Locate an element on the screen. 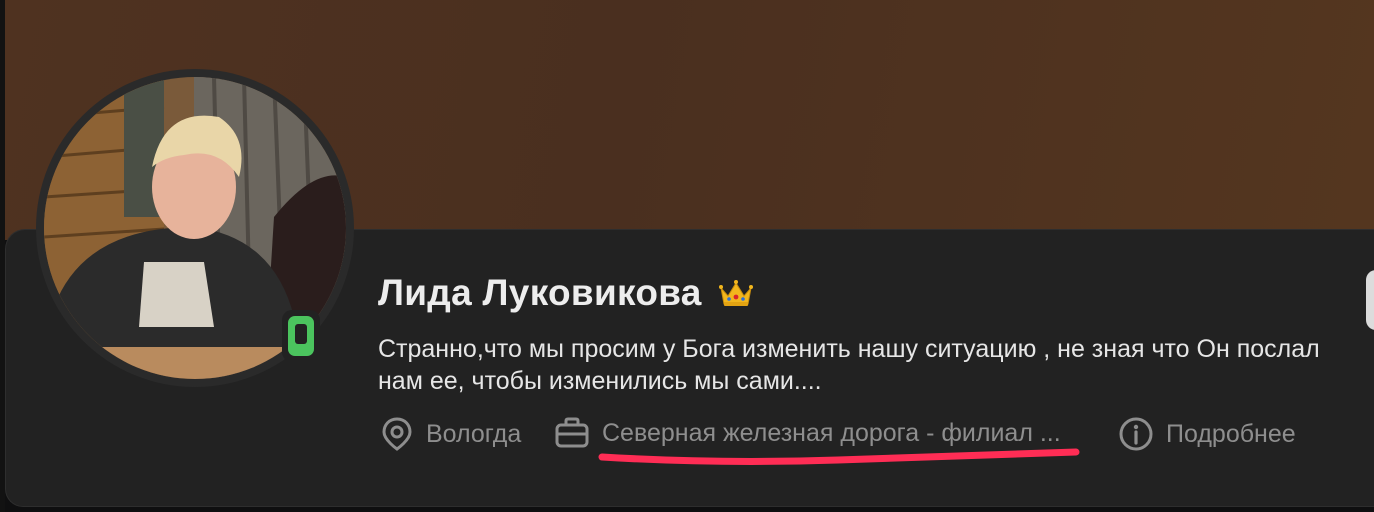 This screenshot has width=1374, height=512. briefcase-icon is located at coordinates (572, 433).